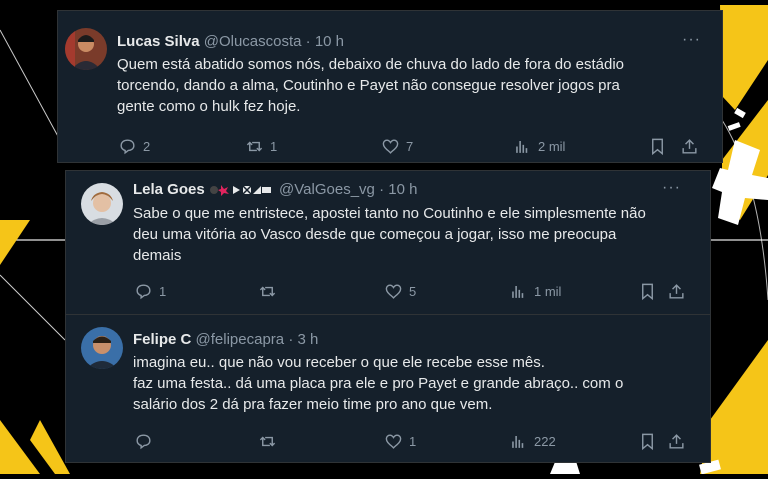 The width and height of the screenshot is (768, 479). I want to click on views-button: 1 mil, so click(535, 291).